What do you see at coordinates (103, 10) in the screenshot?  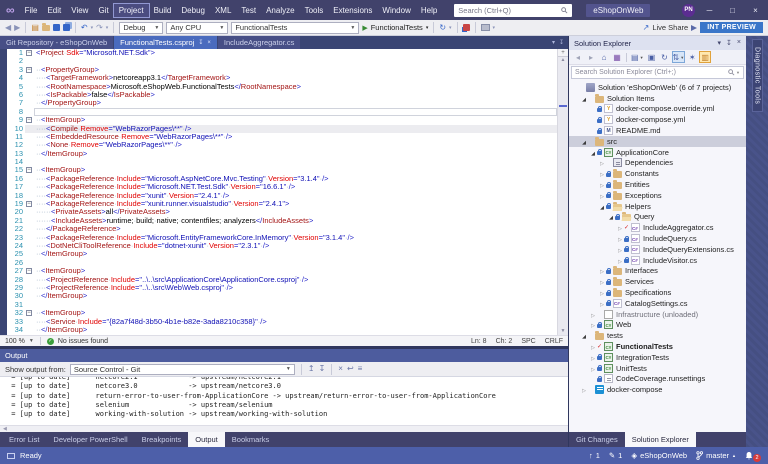 I see `menu-git: Git` at bounding box center [103, 10].